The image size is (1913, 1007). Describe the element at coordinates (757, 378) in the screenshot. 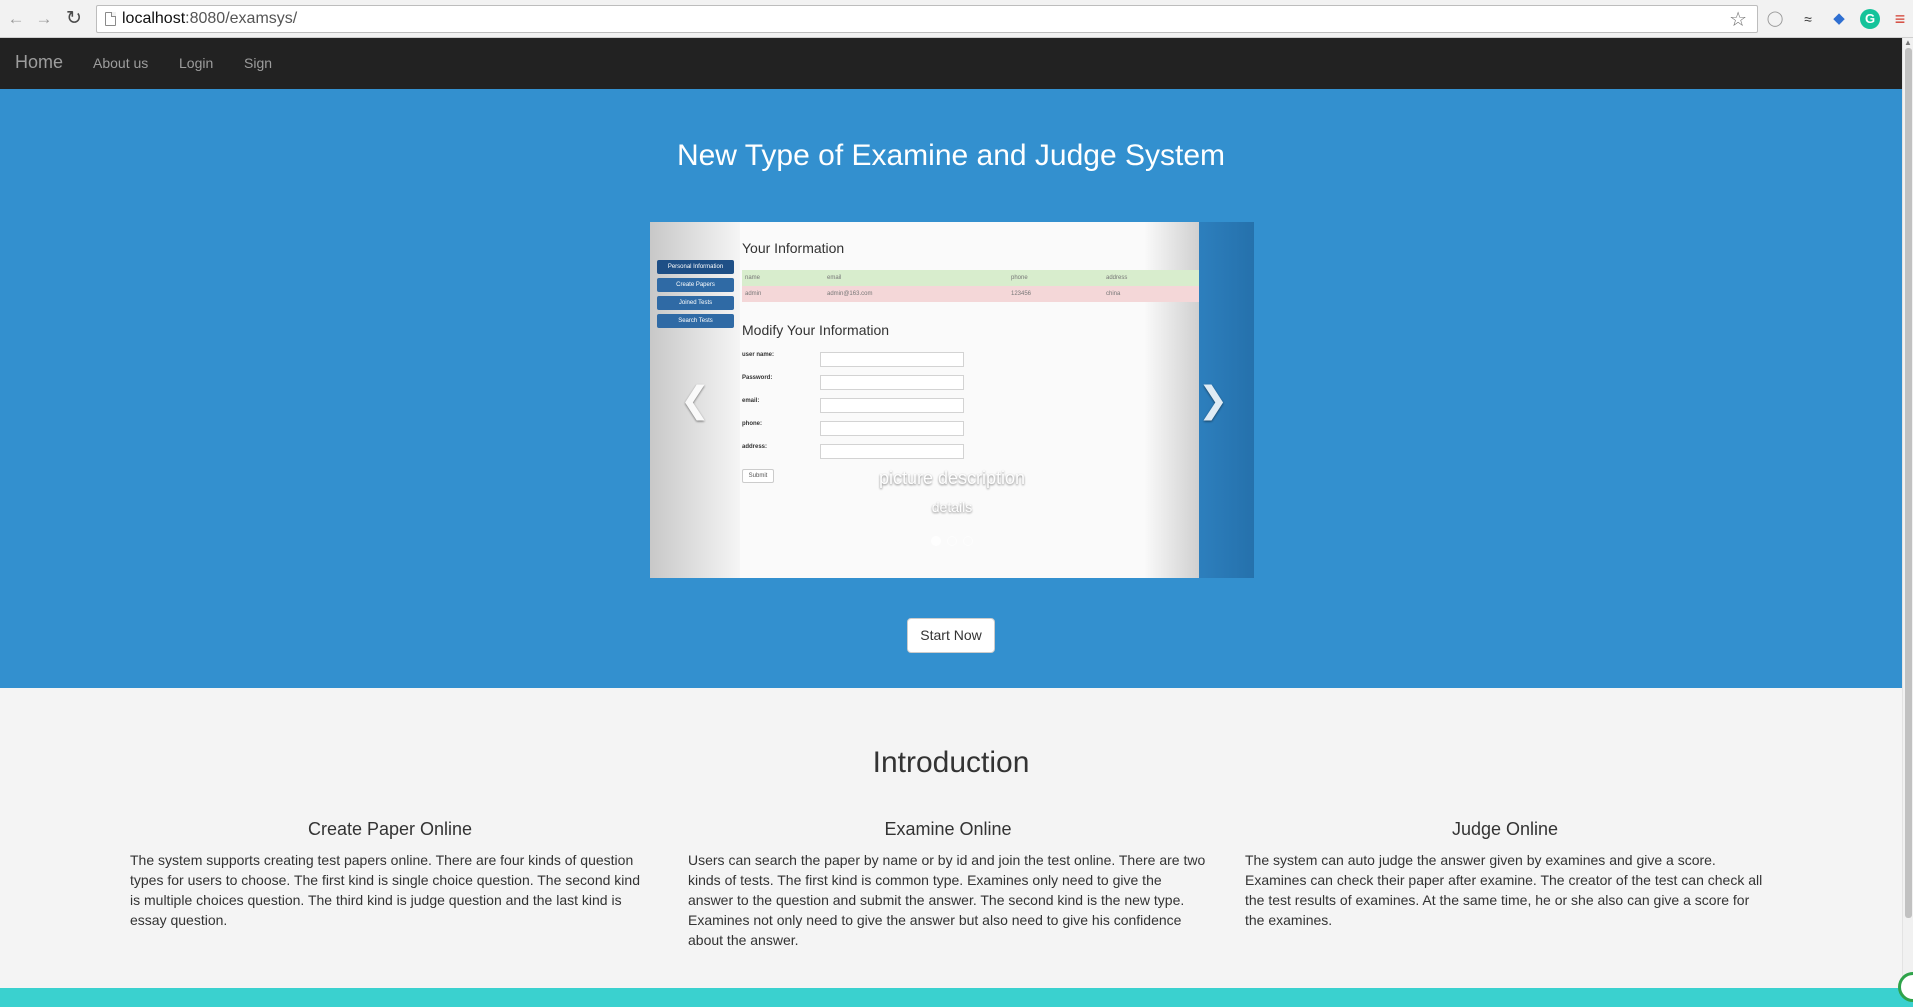

I see `slide-field-label: Password:` at that location.